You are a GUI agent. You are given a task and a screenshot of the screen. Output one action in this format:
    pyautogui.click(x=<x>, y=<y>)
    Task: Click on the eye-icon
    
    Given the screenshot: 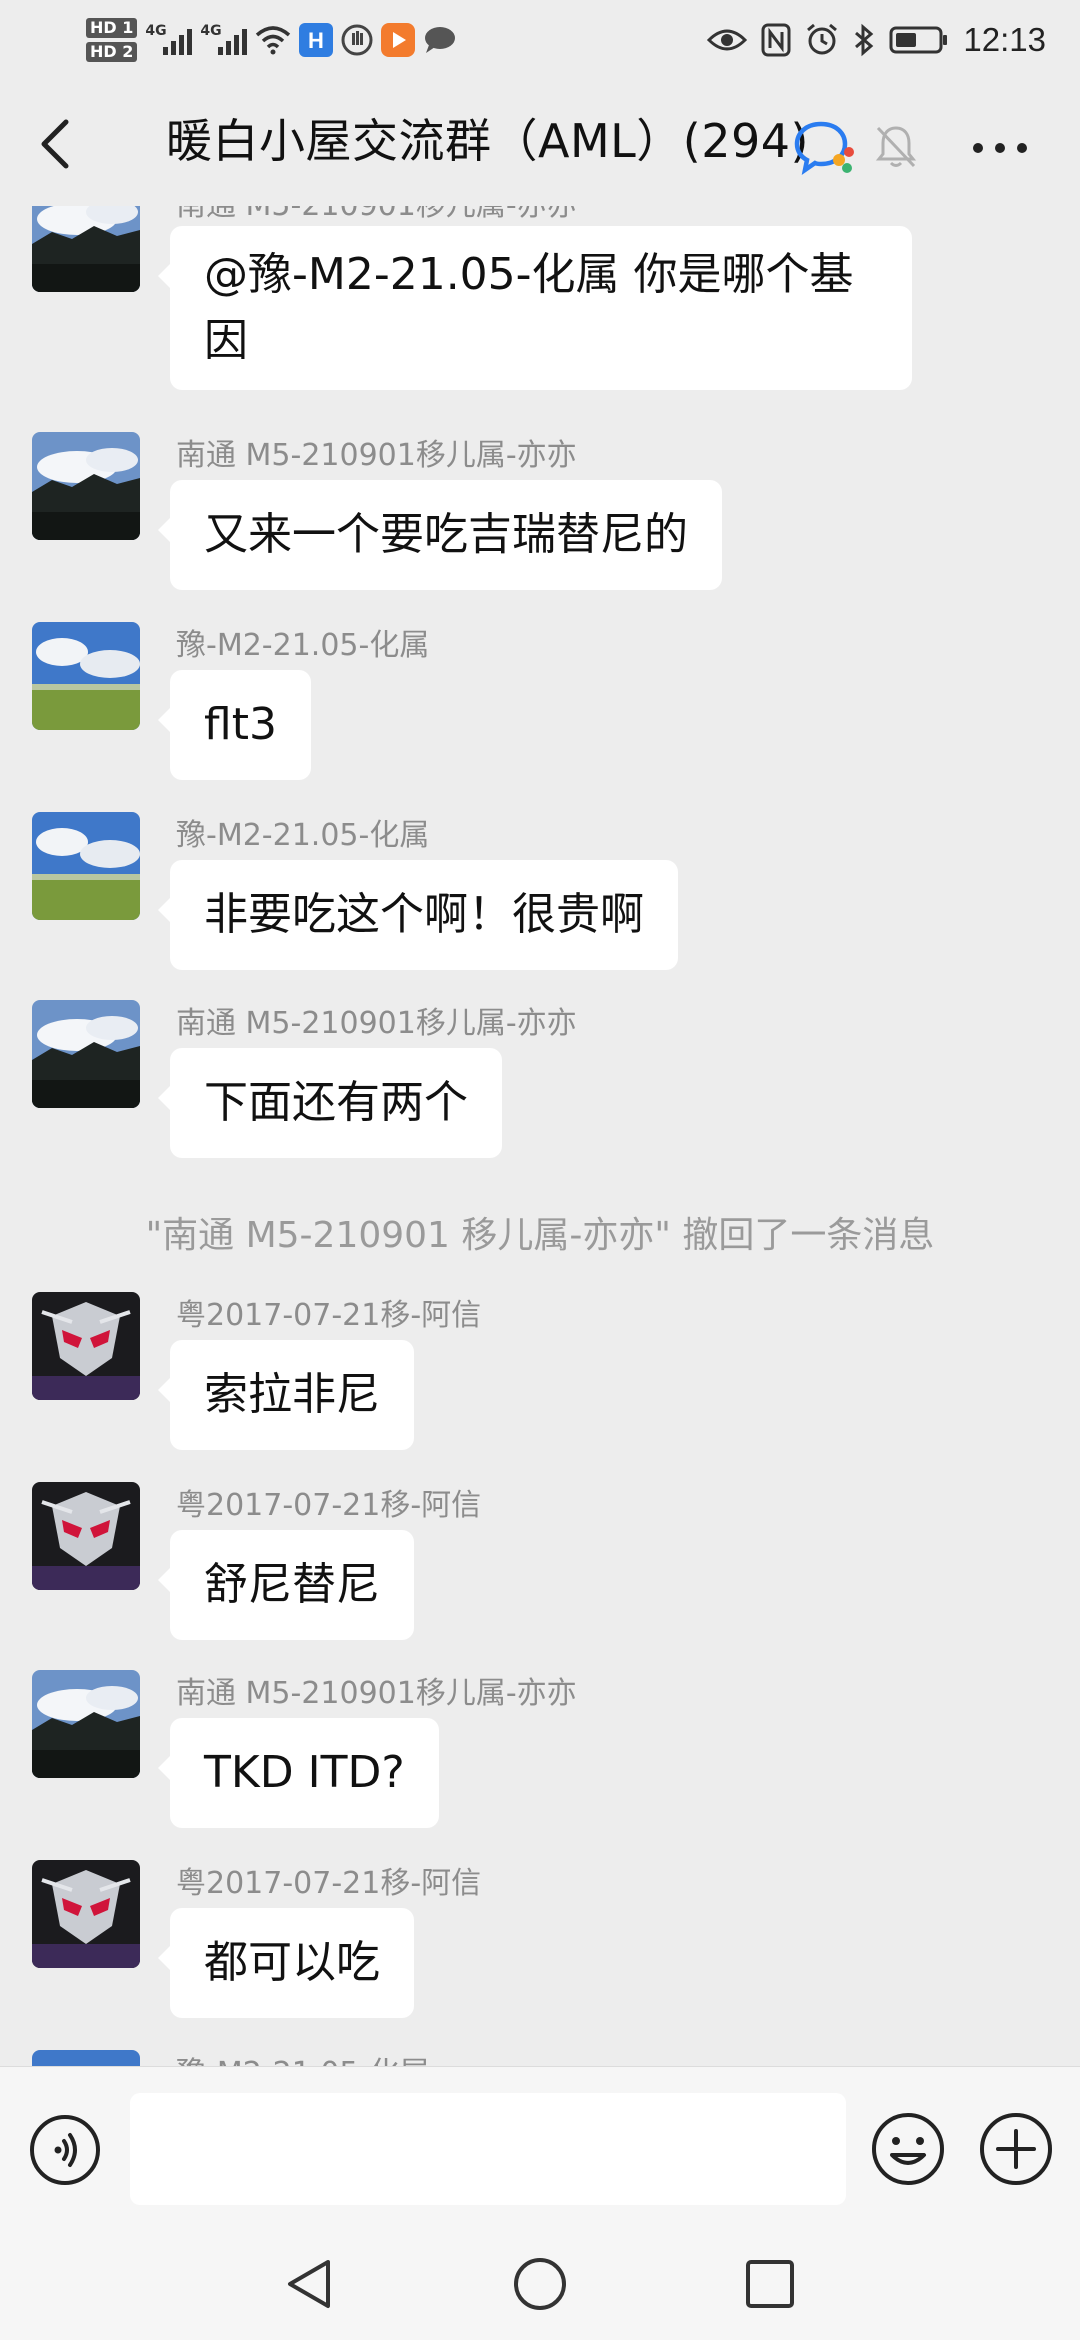 What is the action you would take?
    pyautogui.click(x=727, y=40)
    